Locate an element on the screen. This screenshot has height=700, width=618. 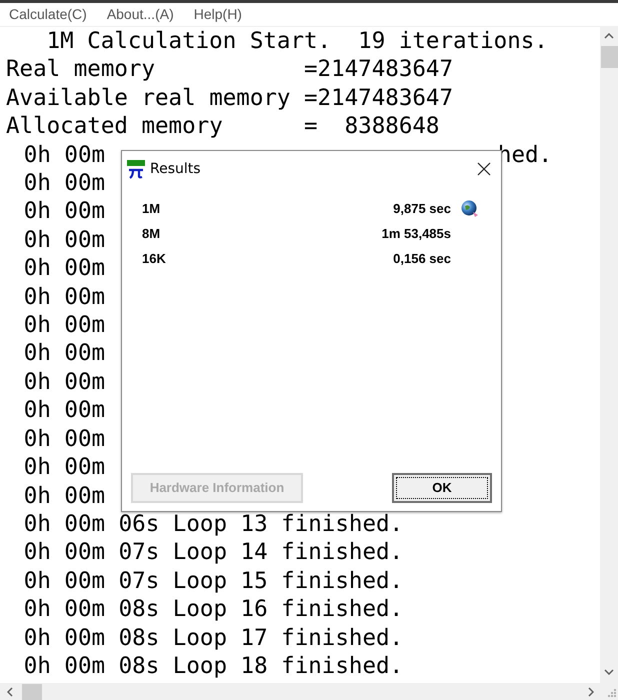
app-logo-icon is located at coordinates (136, 169).